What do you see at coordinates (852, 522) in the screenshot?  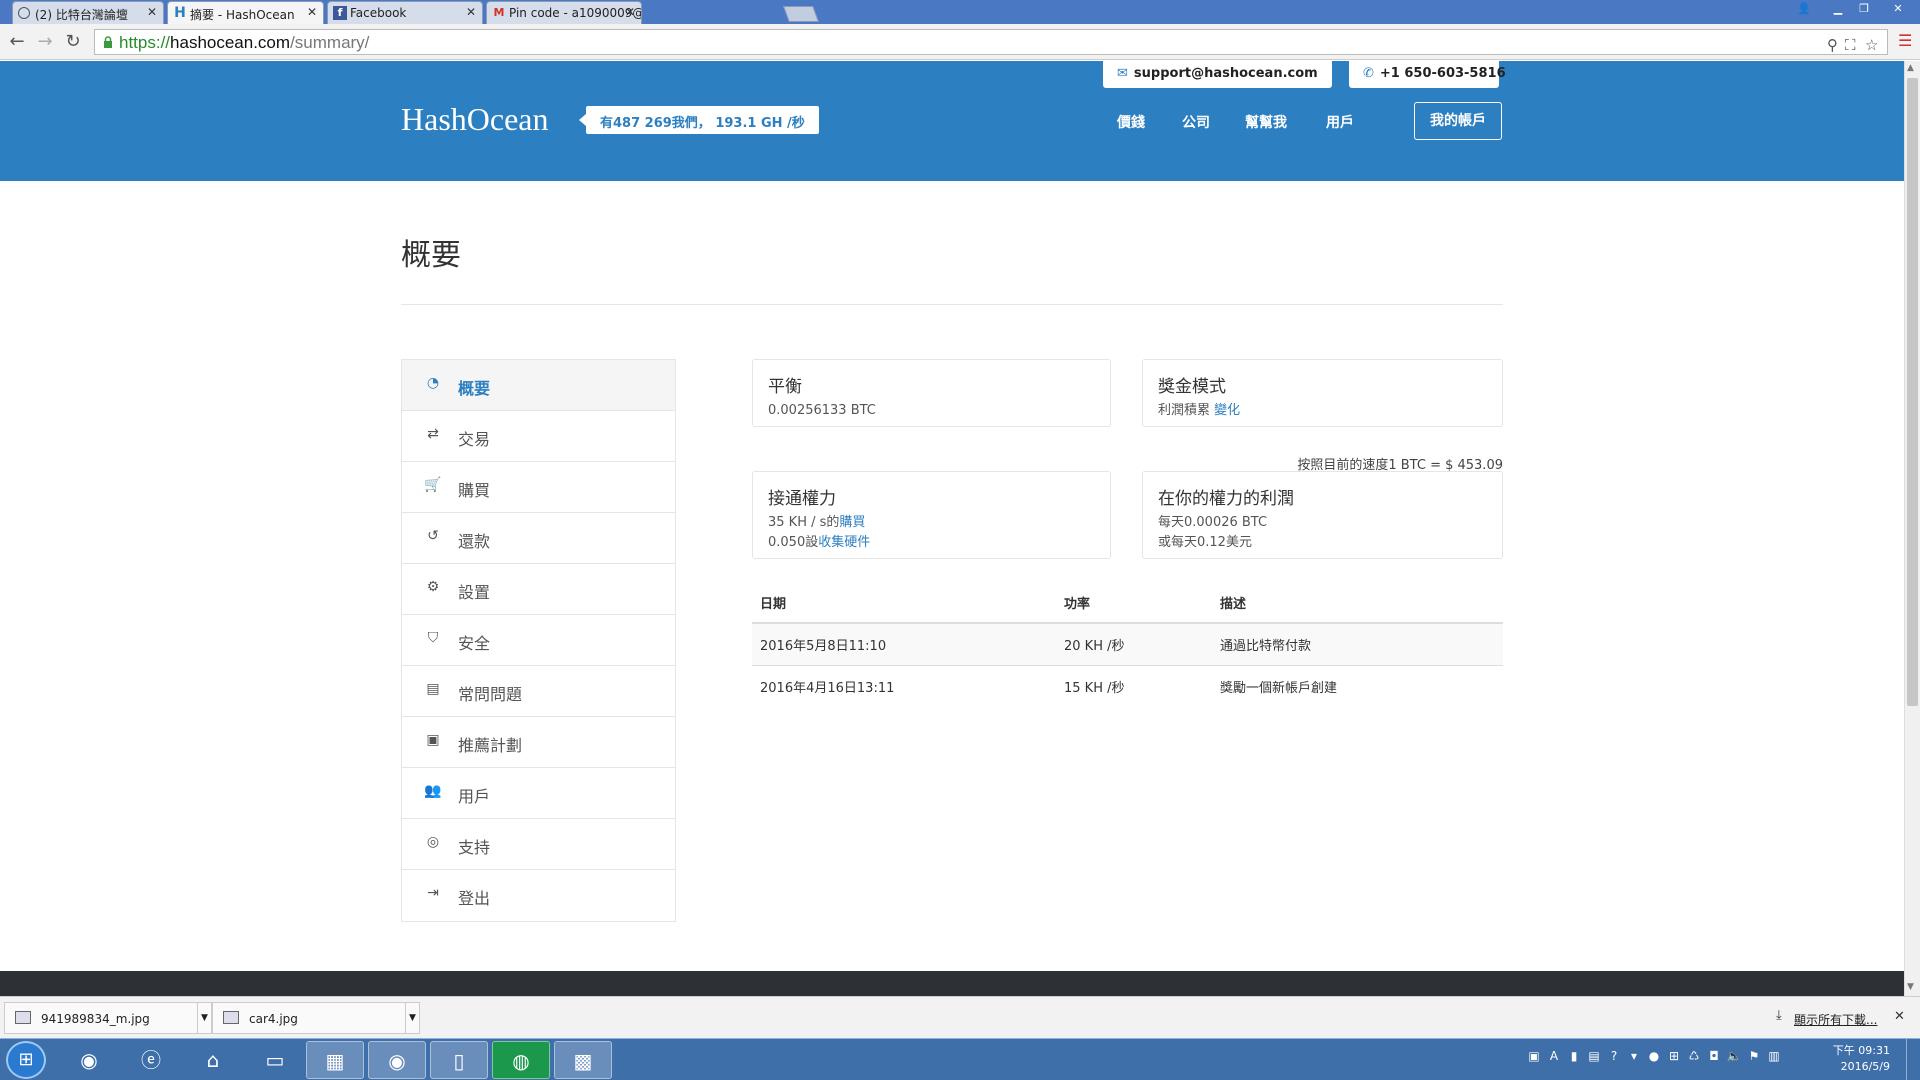 I see `buy-link: 購買` at bounding box center [852, 522].